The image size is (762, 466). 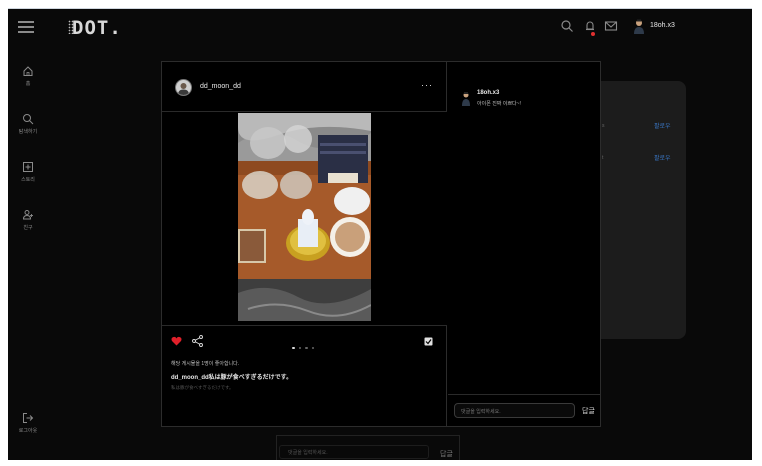 What do you see at coordinates (27, 215) in the screenshot?
I see `friends-icon` at bounding box center [27, 215].